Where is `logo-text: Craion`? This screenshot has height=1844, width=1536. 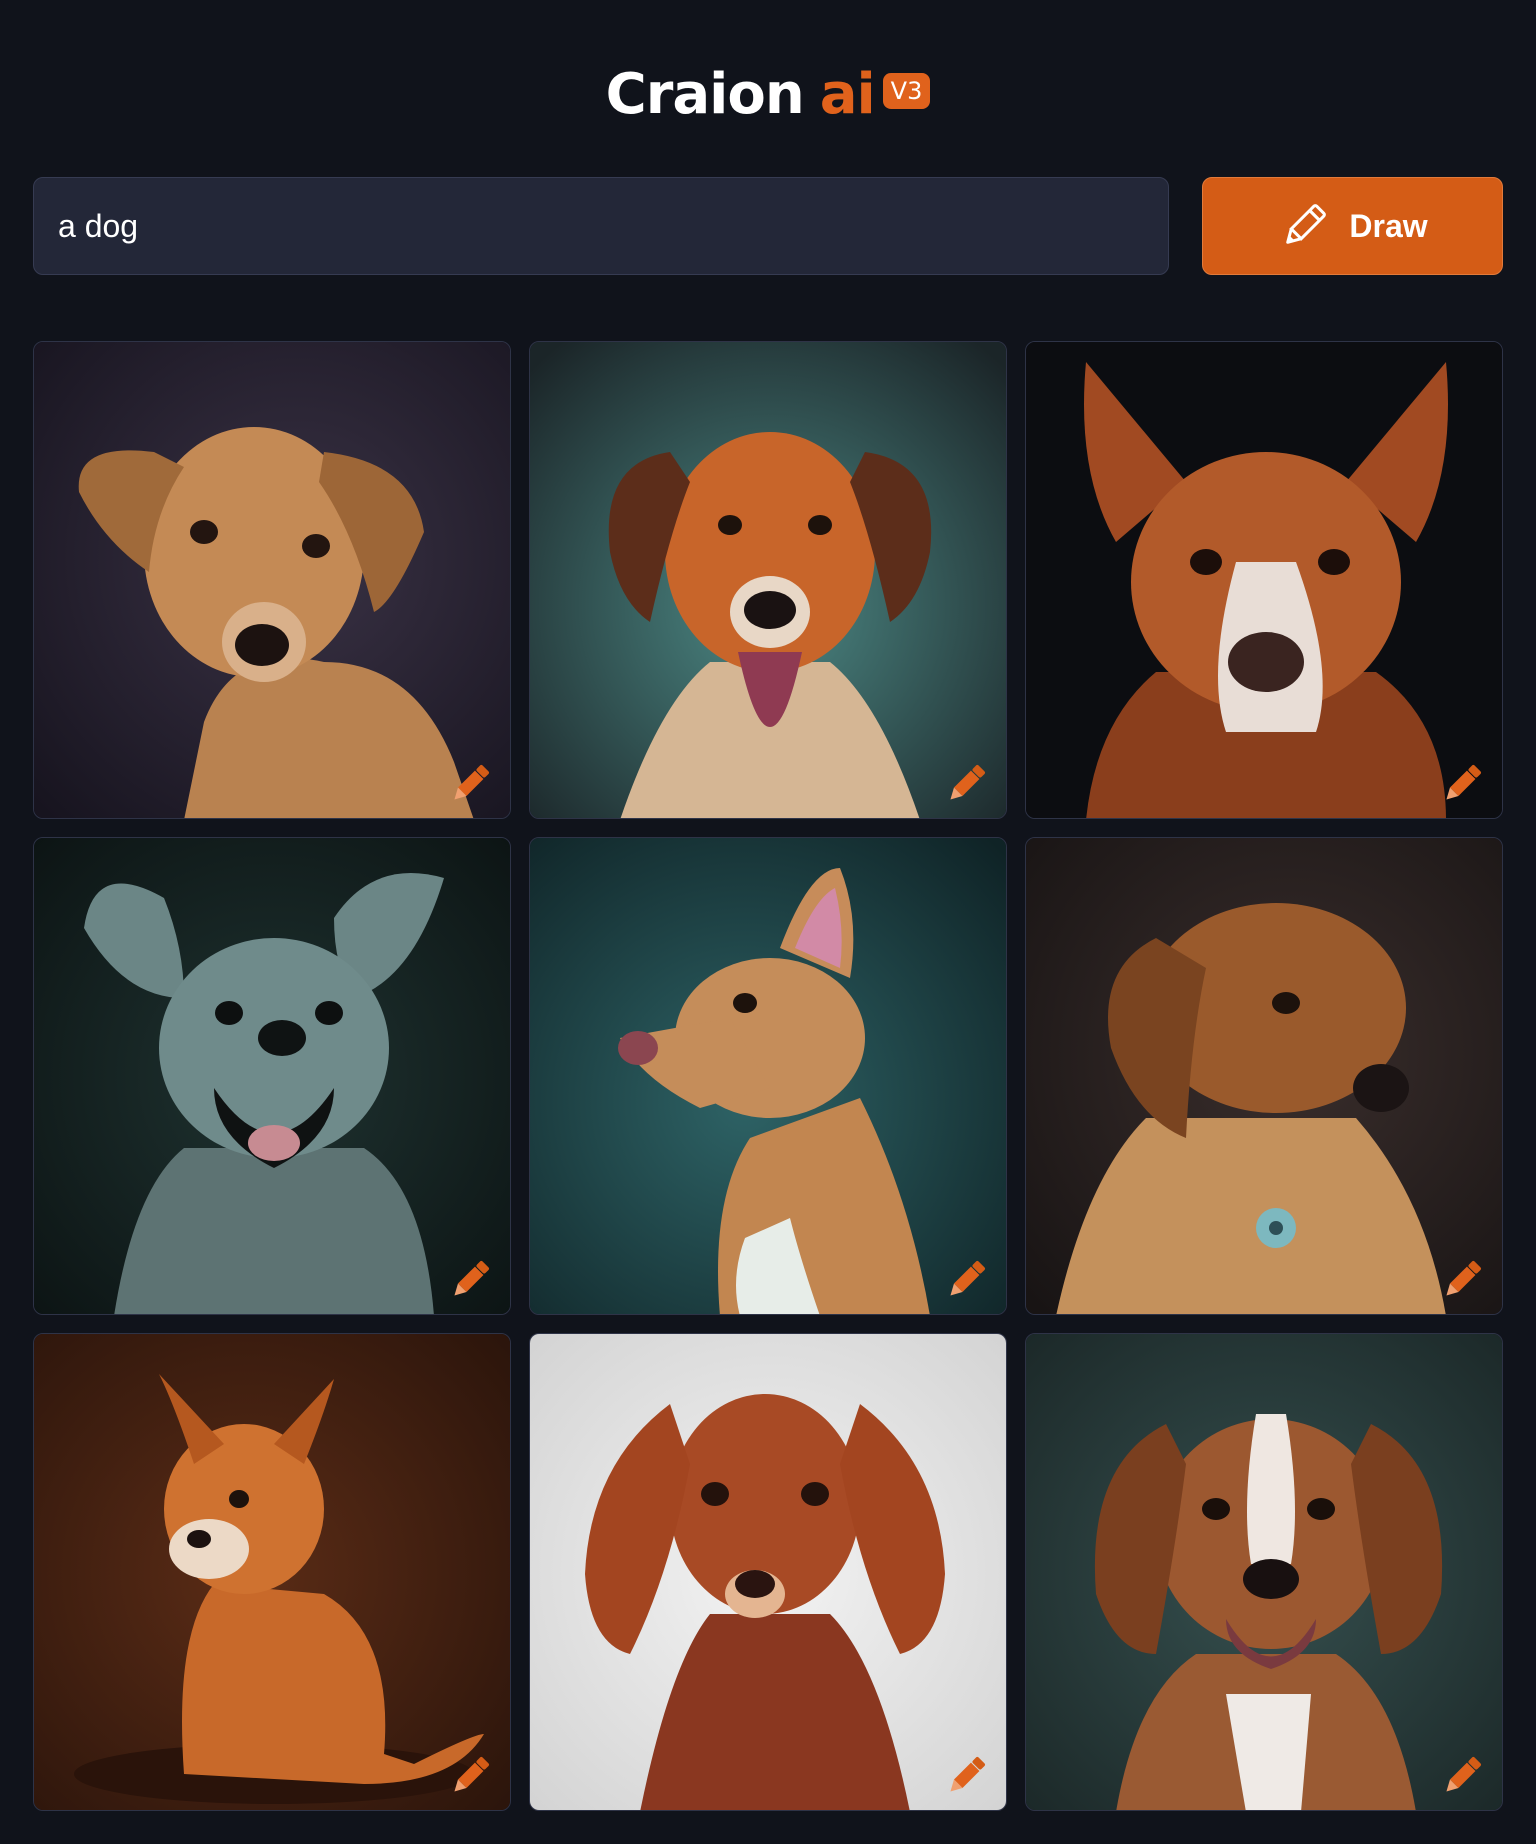
logo-text: Craion is located at coordinates (705, 94).